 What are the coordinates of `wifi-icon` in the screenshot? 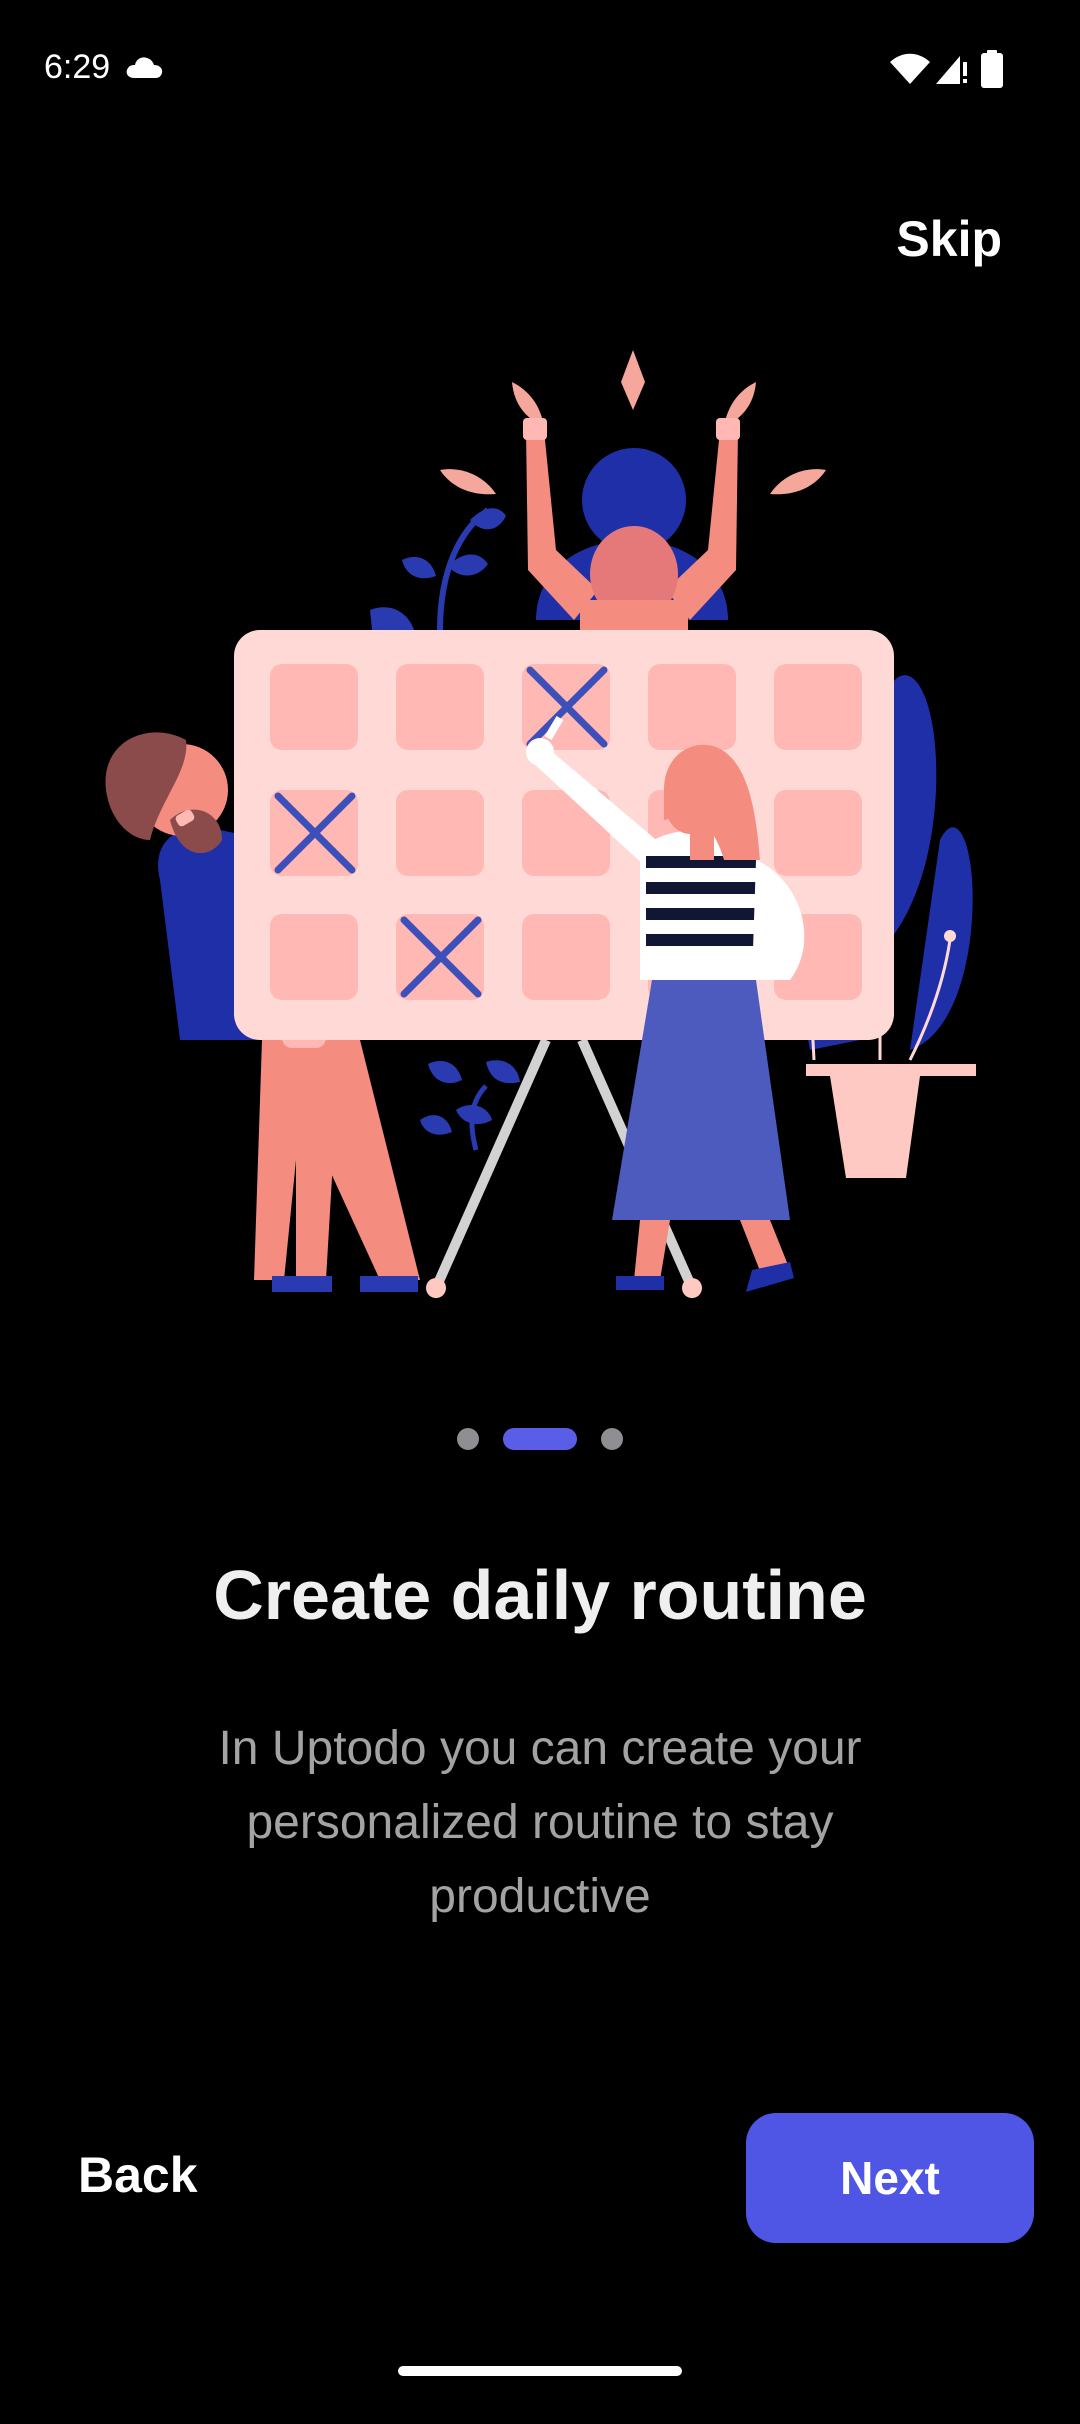 It's located at (910, 68).